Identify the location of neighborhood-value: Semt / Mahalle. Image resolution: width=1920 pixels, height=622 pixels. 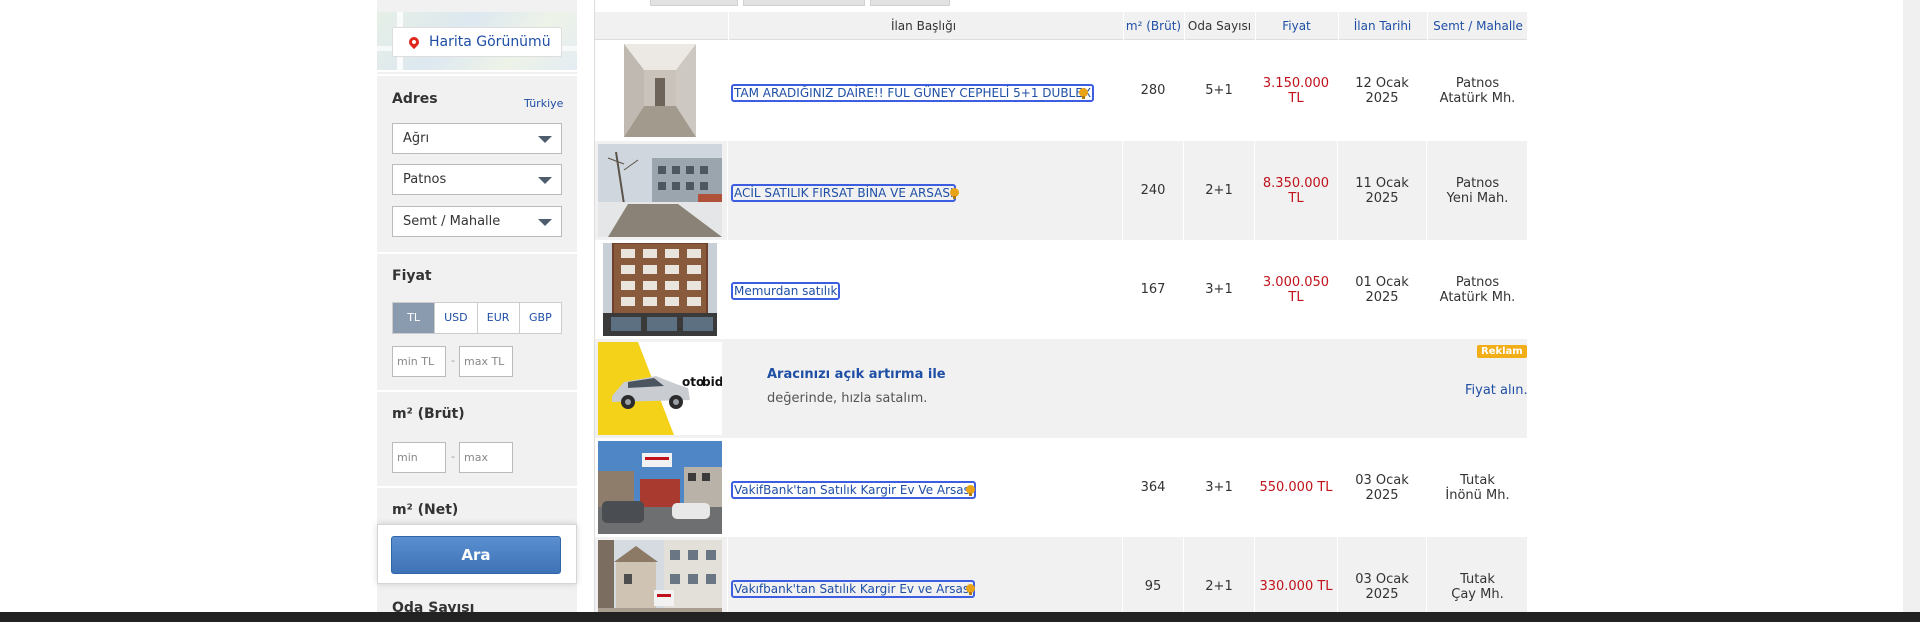
(452, 221).